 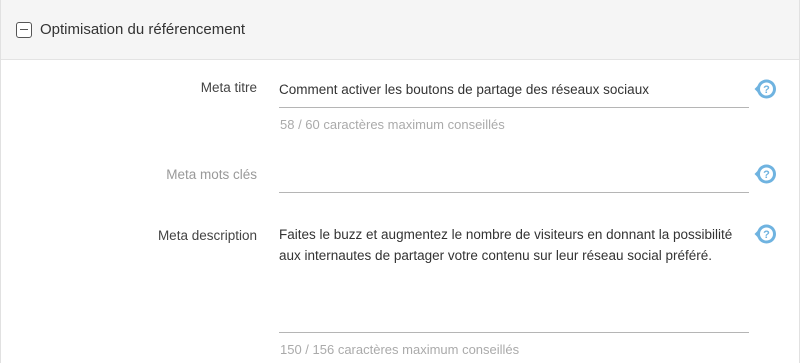 What do you see at coordinates (514, 107) in the screenshot?
I see `meta-title-underline` at bounding box center [514, 107].